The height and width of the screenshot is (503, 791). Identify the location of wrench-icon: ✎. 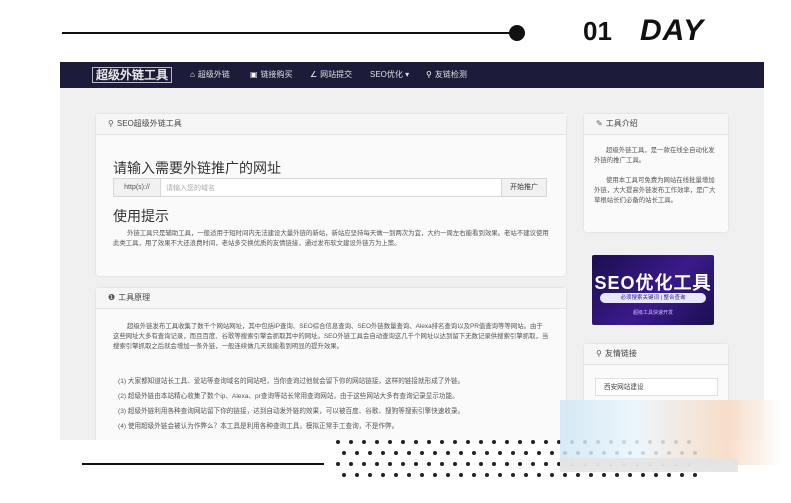
(599, 123).